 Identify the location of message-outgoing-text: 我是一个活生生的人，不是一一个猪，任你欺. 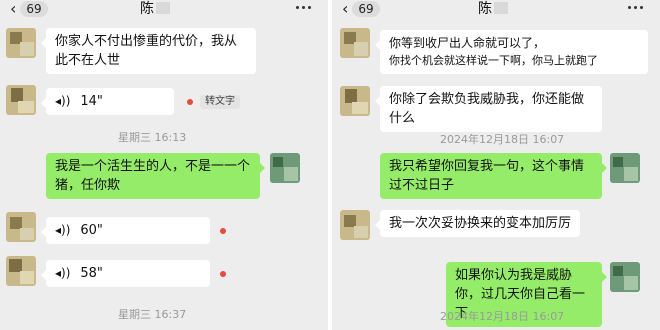
(155, 176).